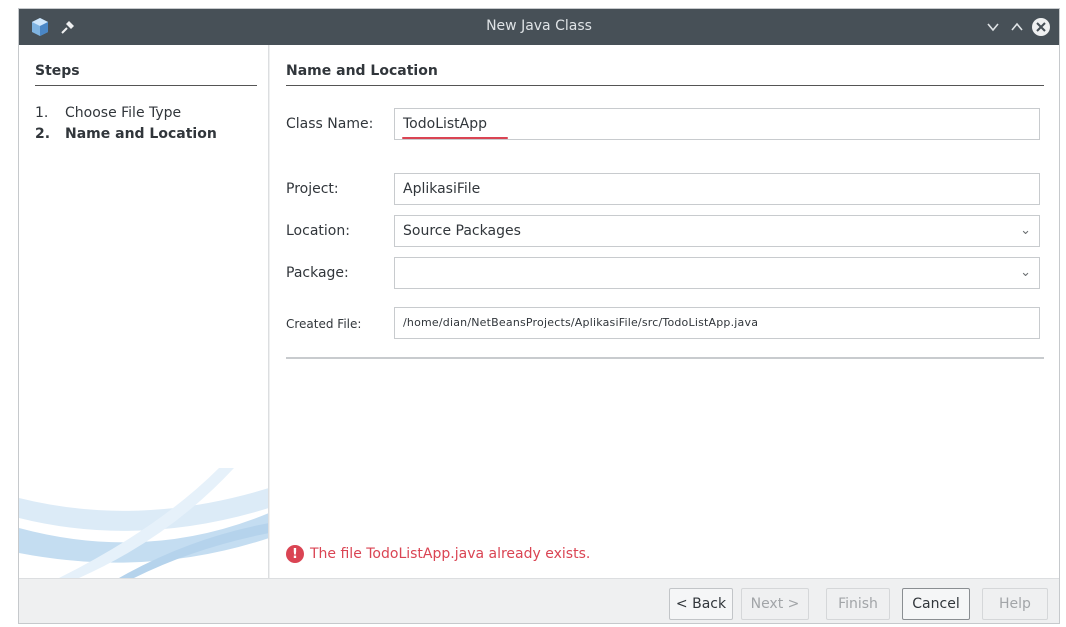 The width and height of the screenshot is (1066, 627). Describe the element at coordinates (123, 113) in the screenshot. I see `step-label: Choose File Type` at that location.